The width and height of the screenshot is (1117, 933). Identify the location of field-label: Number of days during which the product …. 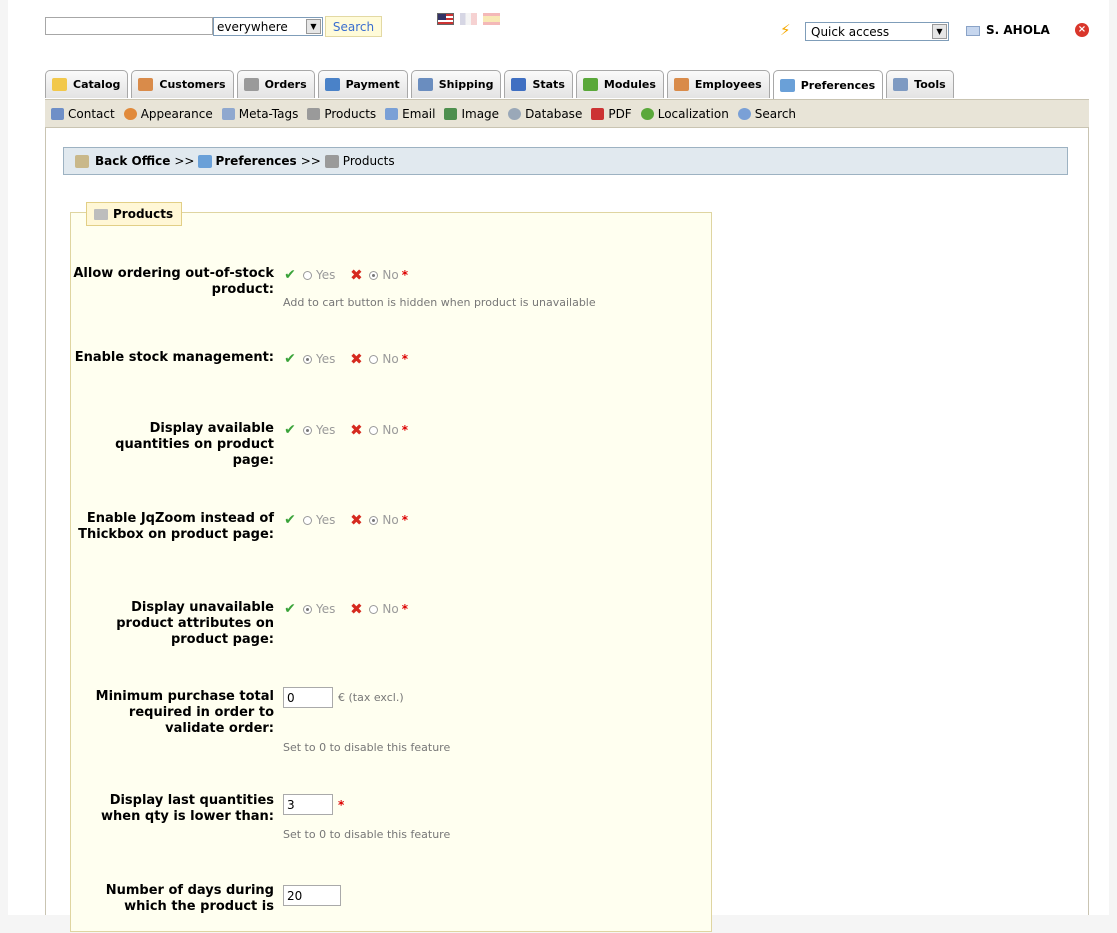
(189, 898).